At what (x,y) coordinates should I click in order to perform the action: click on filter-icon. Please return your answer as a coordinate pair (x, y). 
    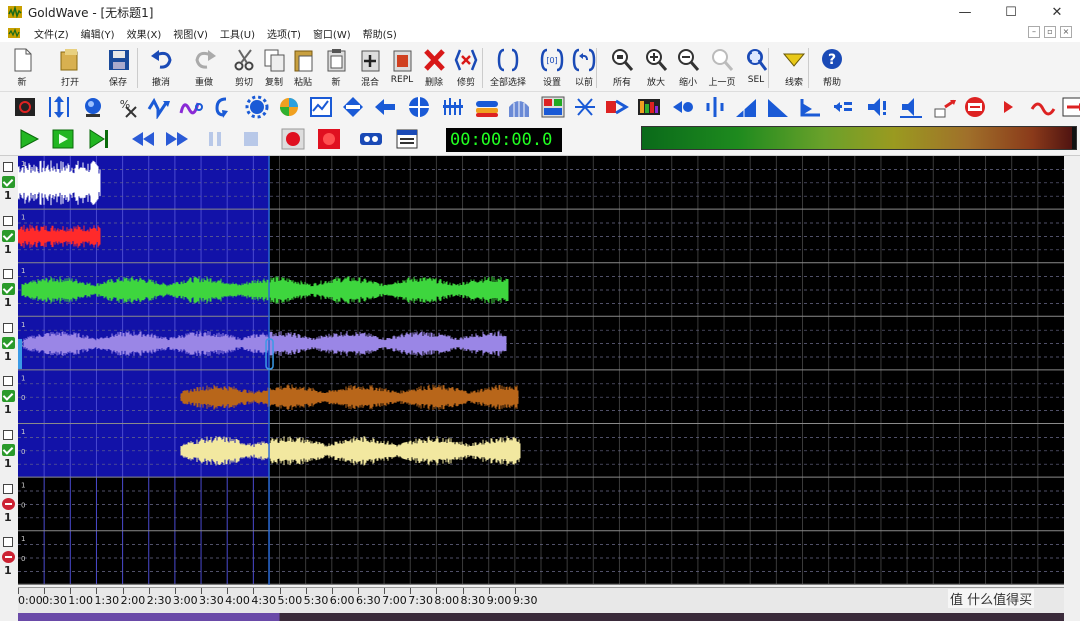
    Looking at the image, I should click on (945, 107).